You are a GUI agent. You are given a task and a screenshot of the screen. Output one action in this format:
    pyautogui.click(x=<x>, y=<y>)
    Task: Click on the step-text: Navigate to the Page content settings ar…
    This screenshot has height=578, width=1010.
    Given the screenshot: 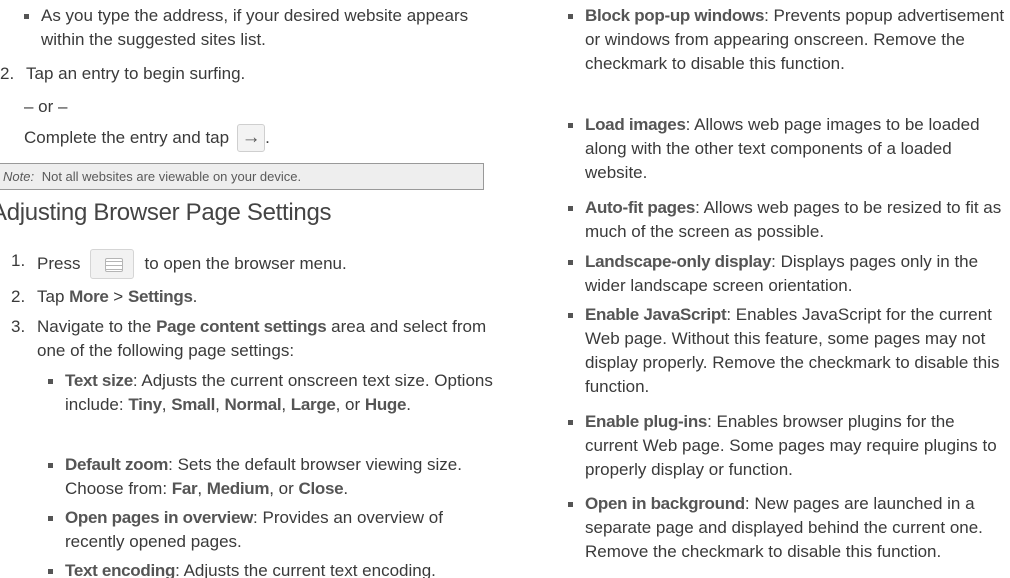 What is the action you would take?
    pyautogui.click(x=272, y=339)
    